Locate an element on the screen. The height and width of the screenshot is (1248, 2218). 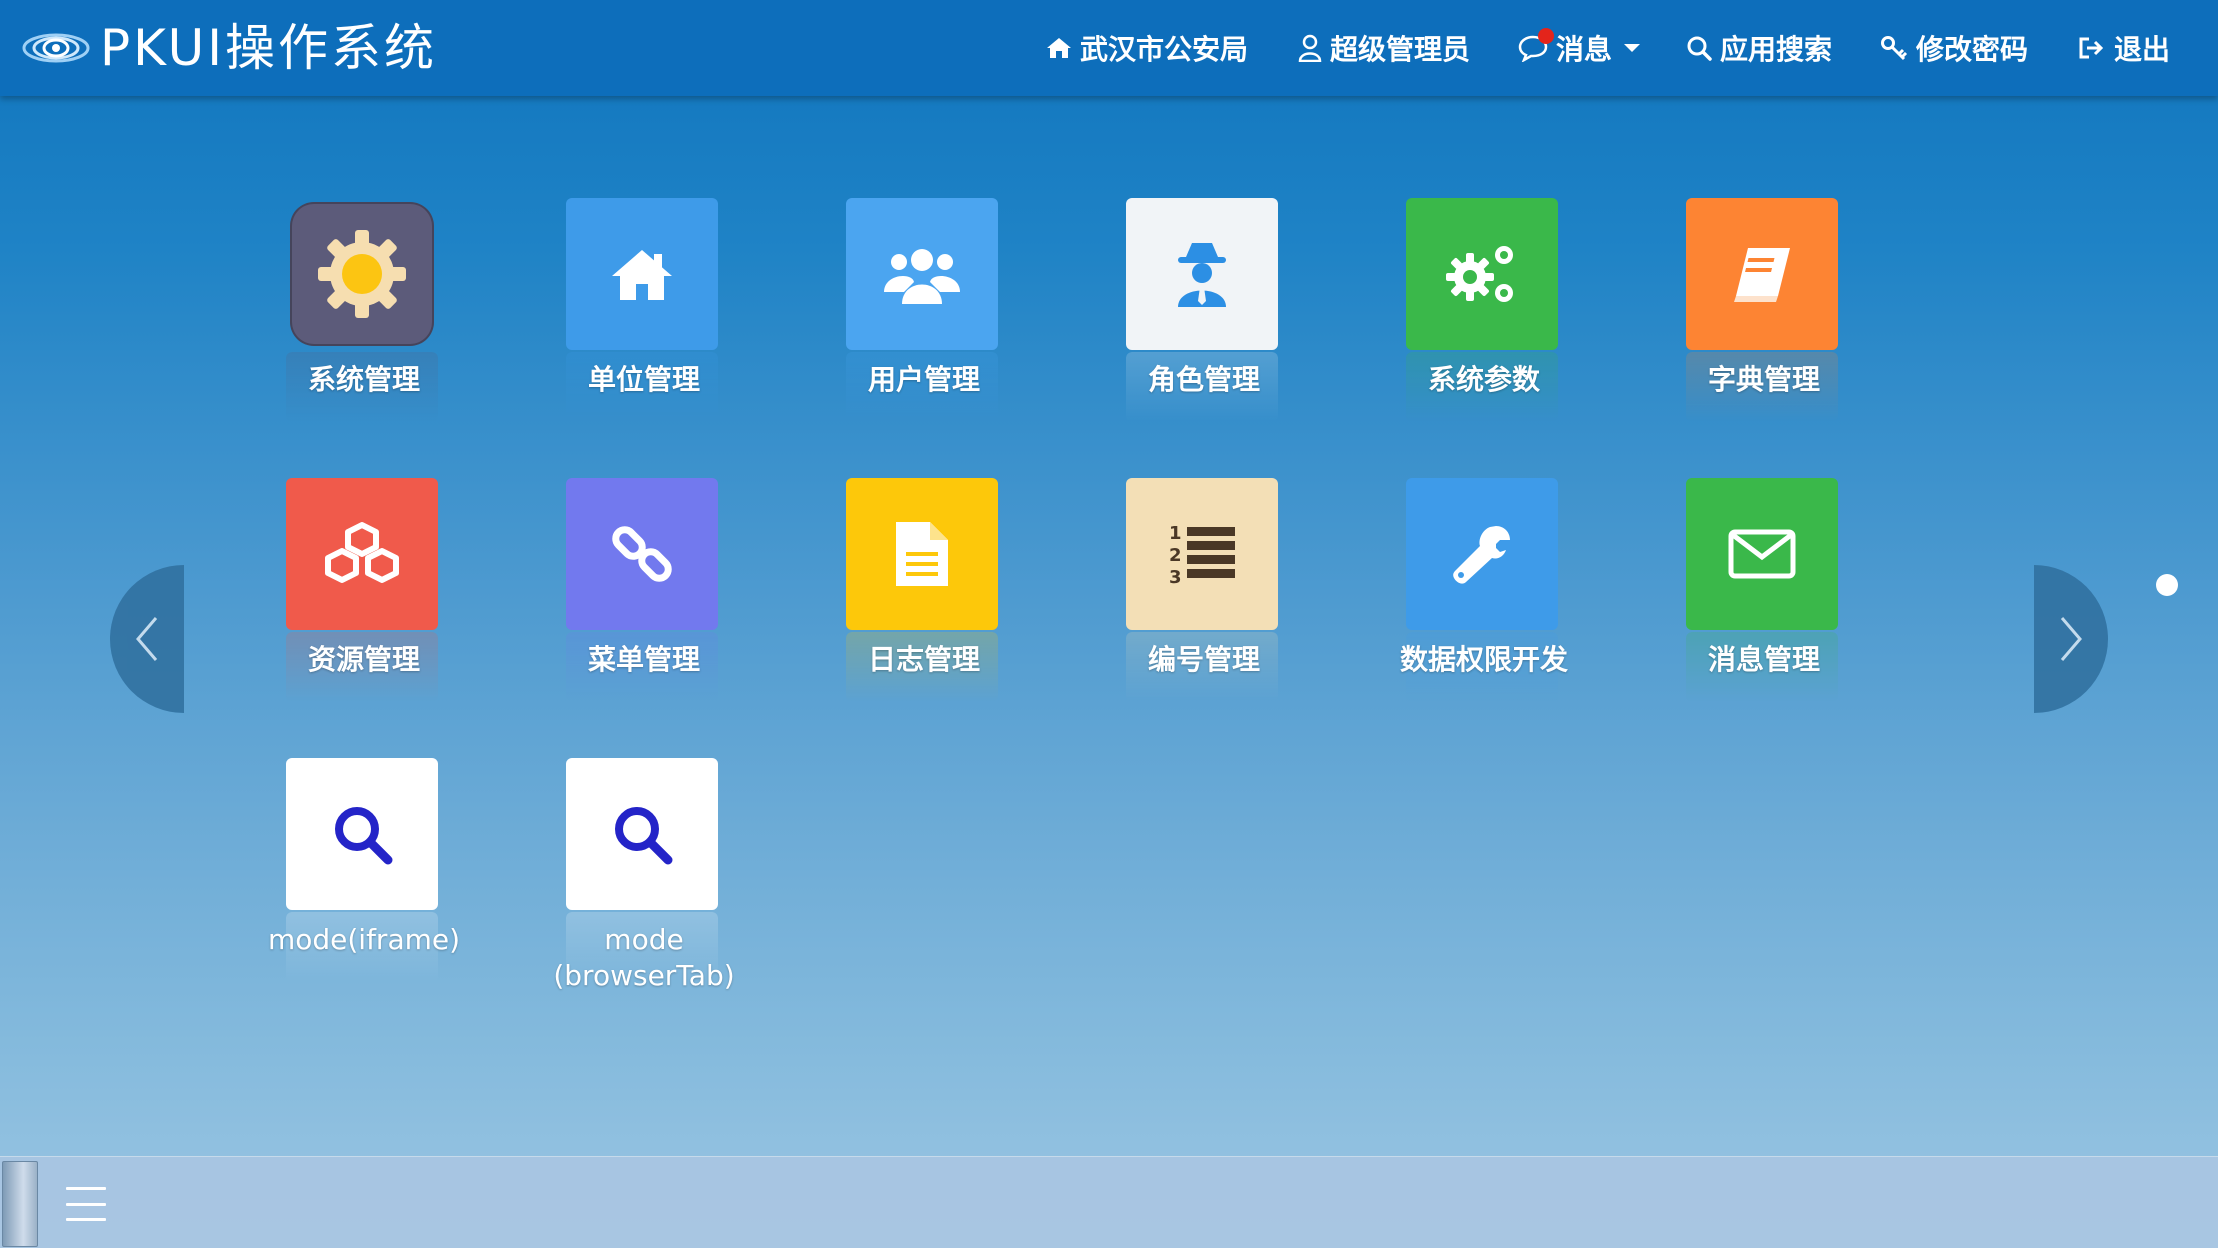
chevron-right-icon is located at coordinates (2071, 639).